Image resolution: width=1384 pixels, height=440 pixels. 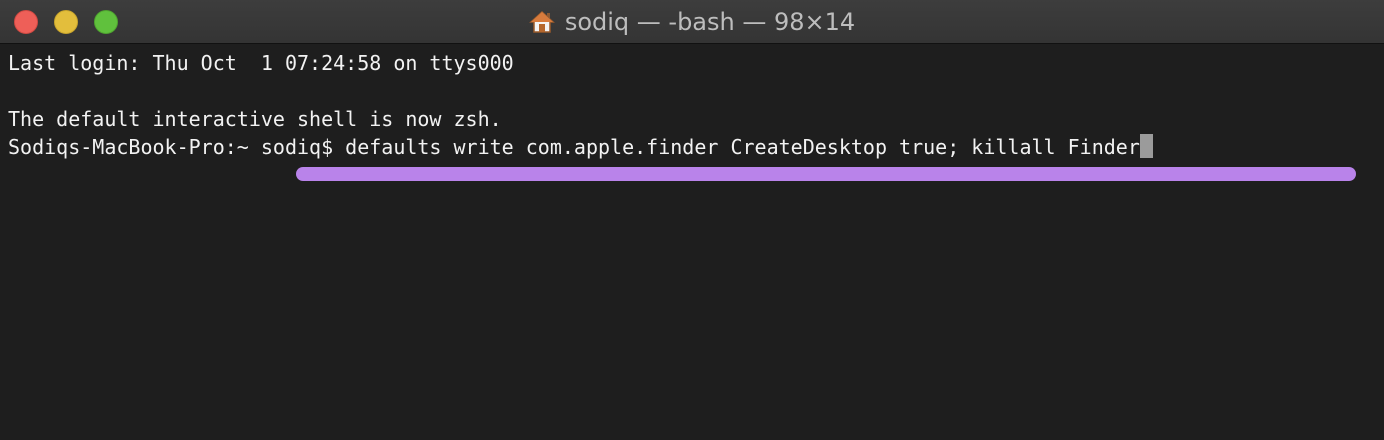 I want to click on command-highlight-underline, so click(x=826, y=174).